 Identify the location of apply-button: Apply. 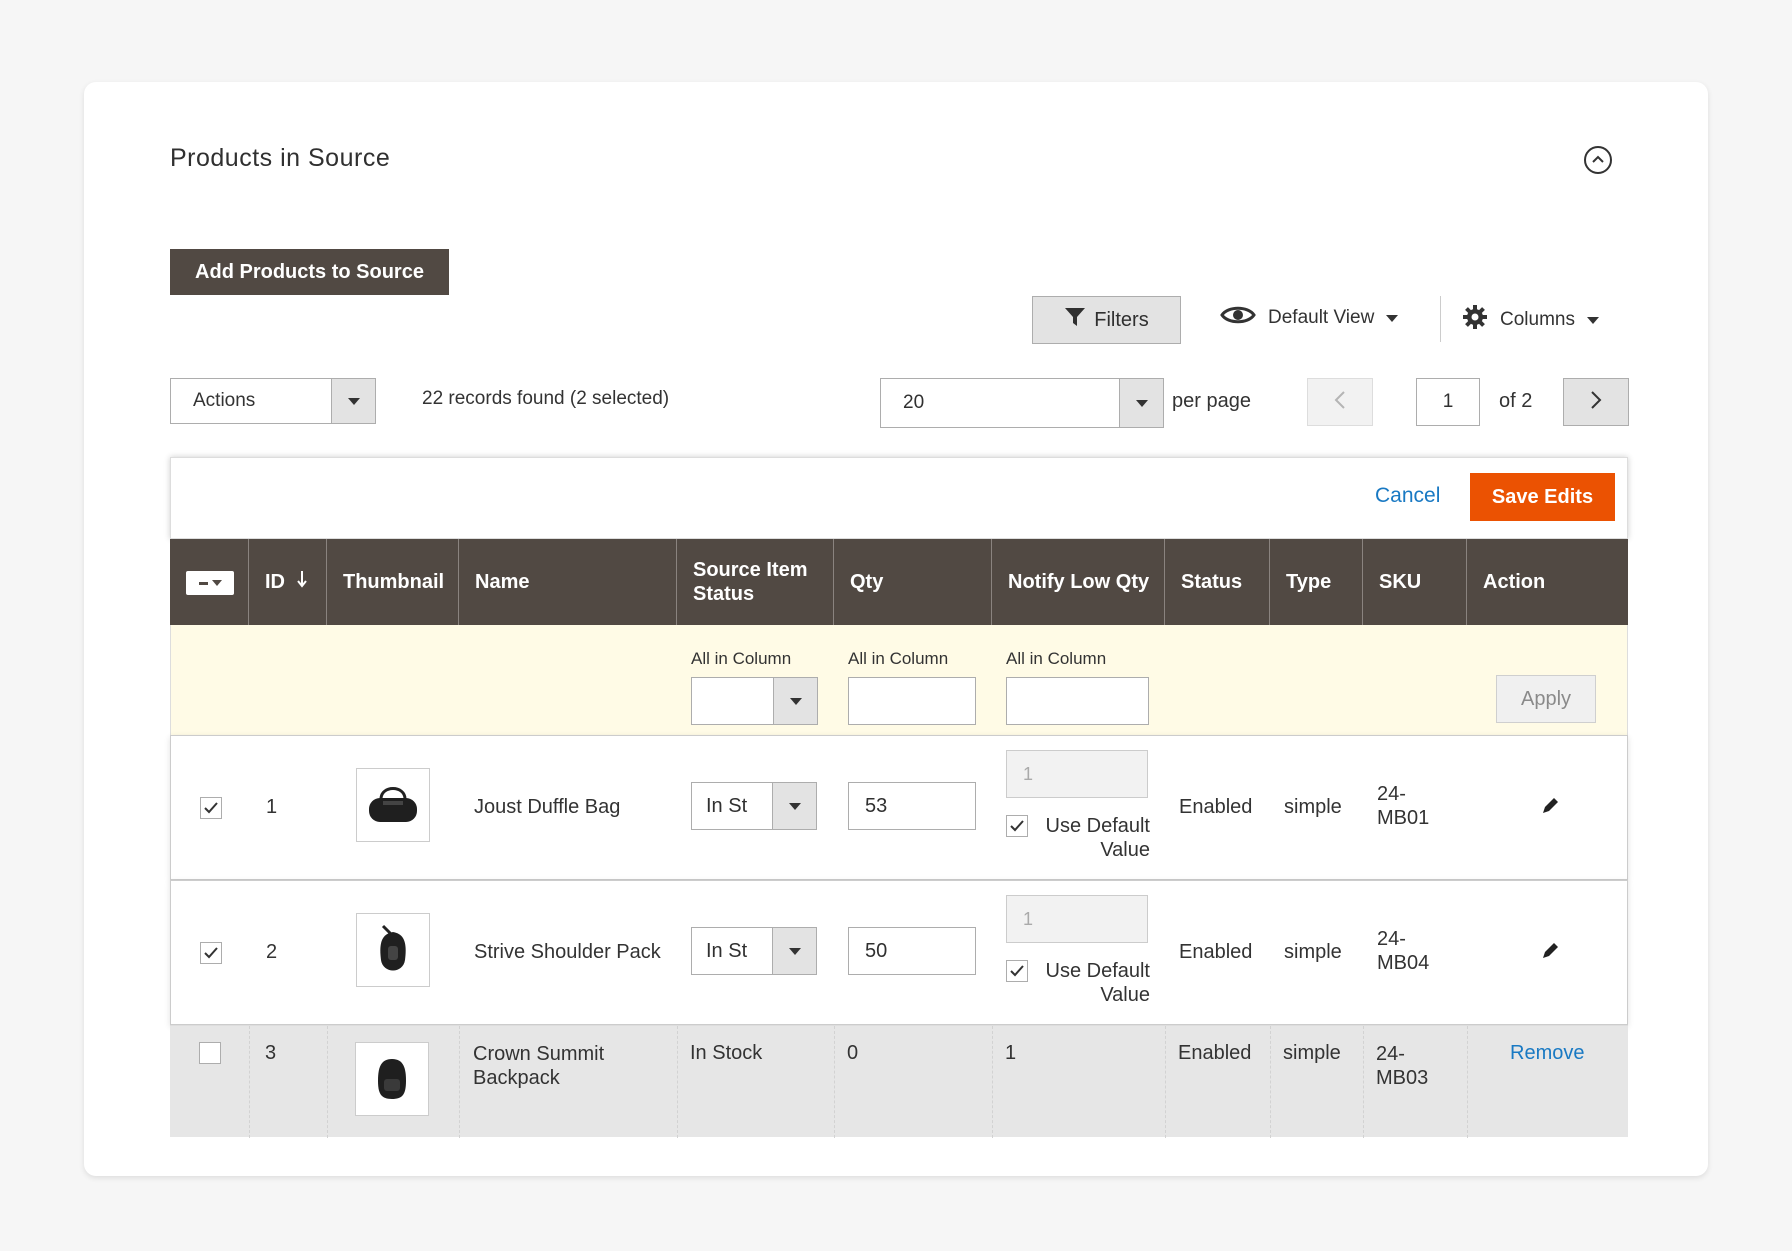
(1546, 699).